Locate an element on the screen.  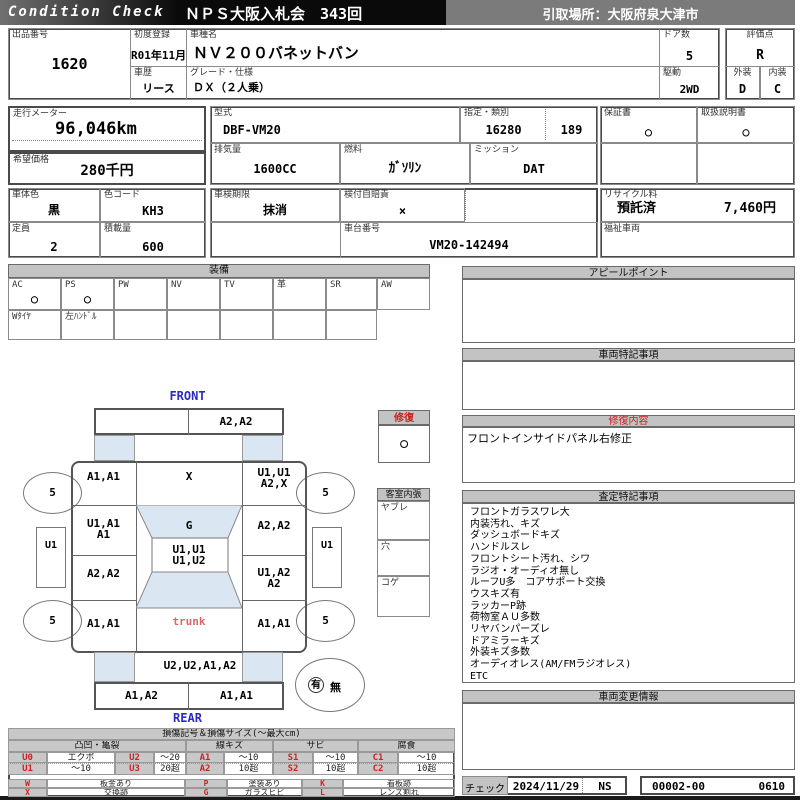
legend-val-l: レンズ割れ is located at coordinates (399, 792).